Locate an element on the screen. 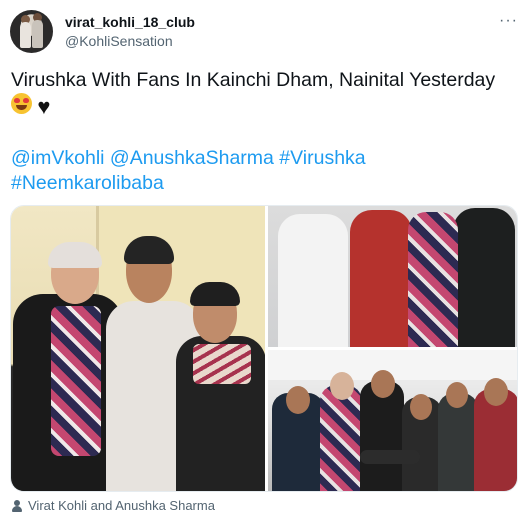 This screenshot has width=528, height=516. author-name: virat_kohli_18_club is located at coordinates (130, 22).